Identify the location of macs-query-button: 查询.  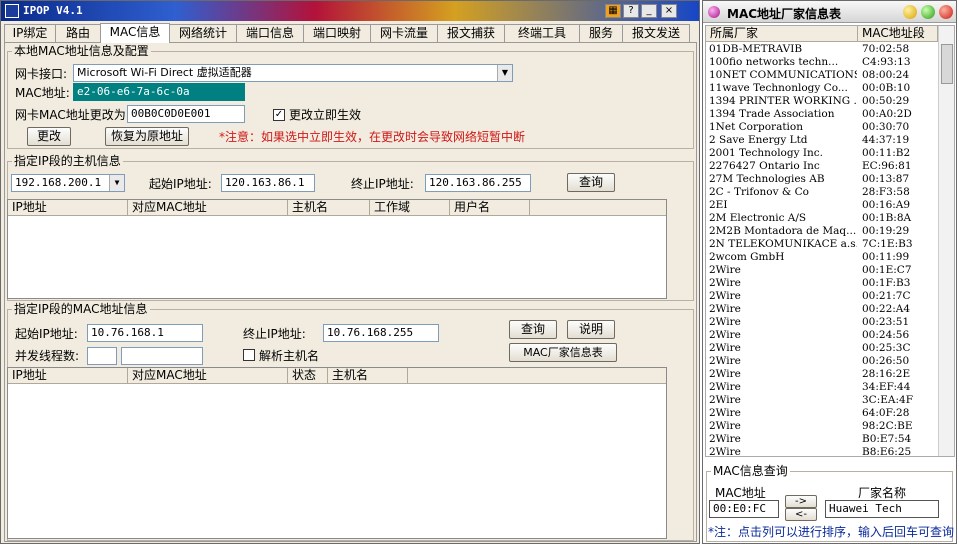
(533, 329).